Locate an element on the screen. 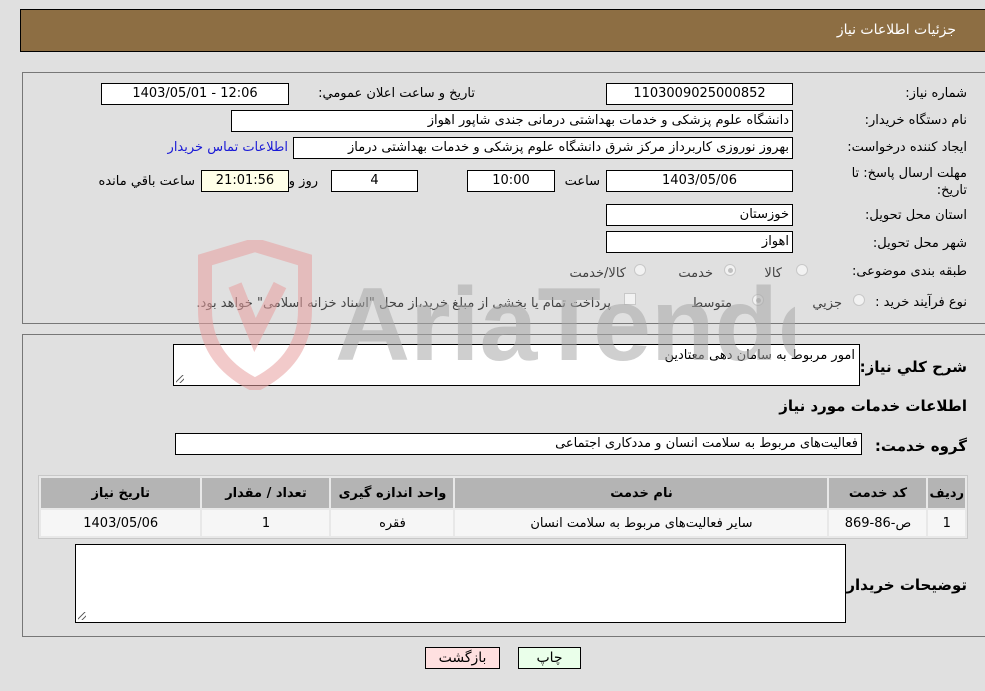  category-service-radio is located at coordinates (730, 270).